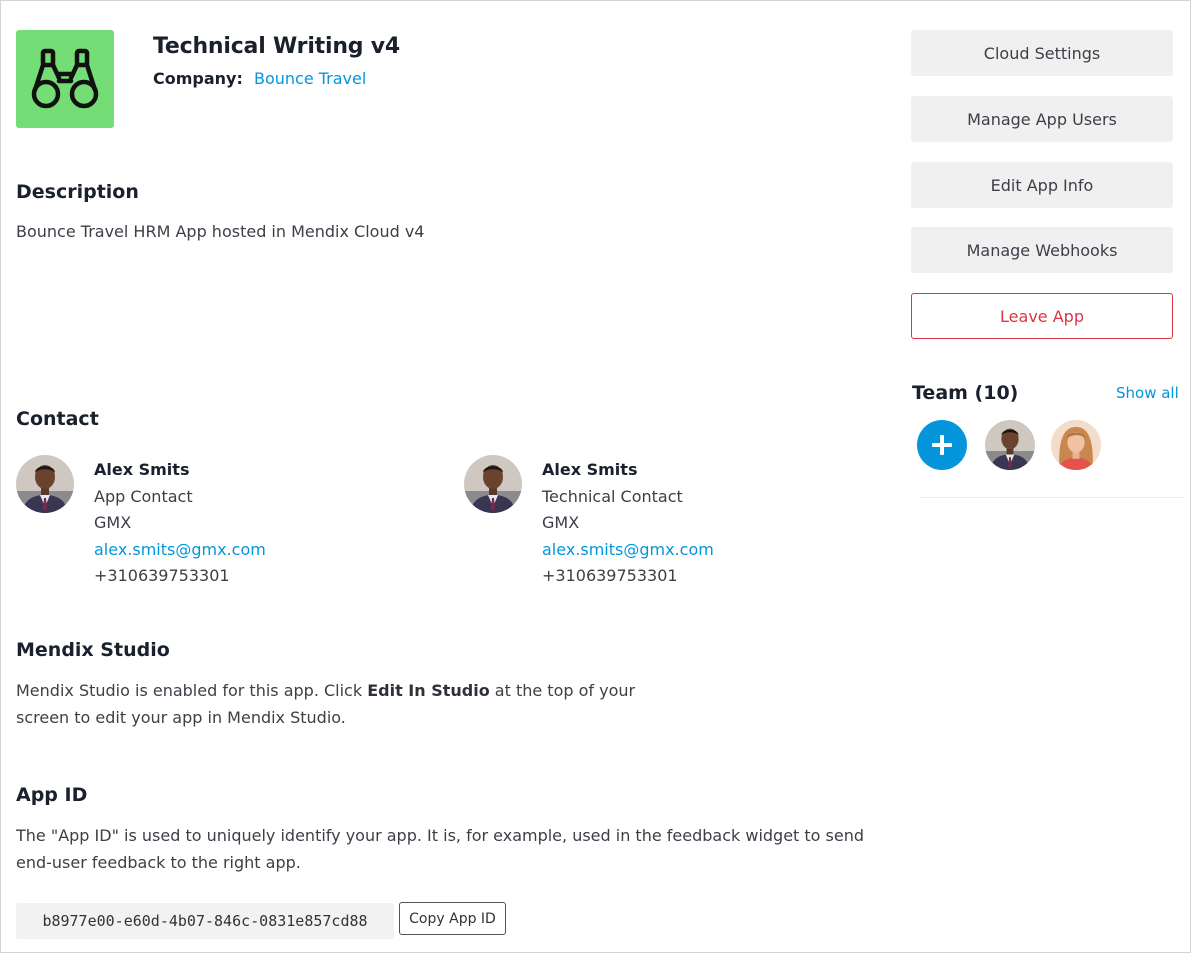  I want to click on binoculars-icon, so click(65, 78).